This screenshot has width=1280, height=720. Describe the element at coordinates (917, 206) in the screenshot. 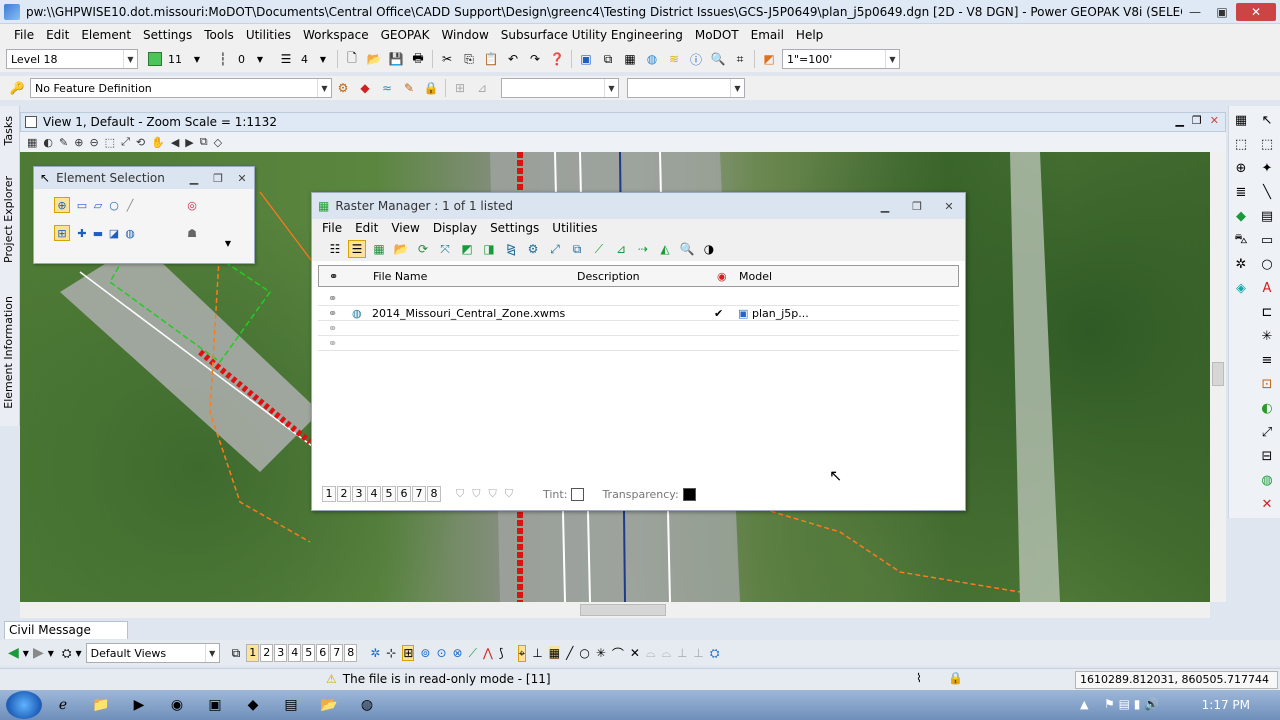

I see `dialog-restore-icon: ❐` at that location.